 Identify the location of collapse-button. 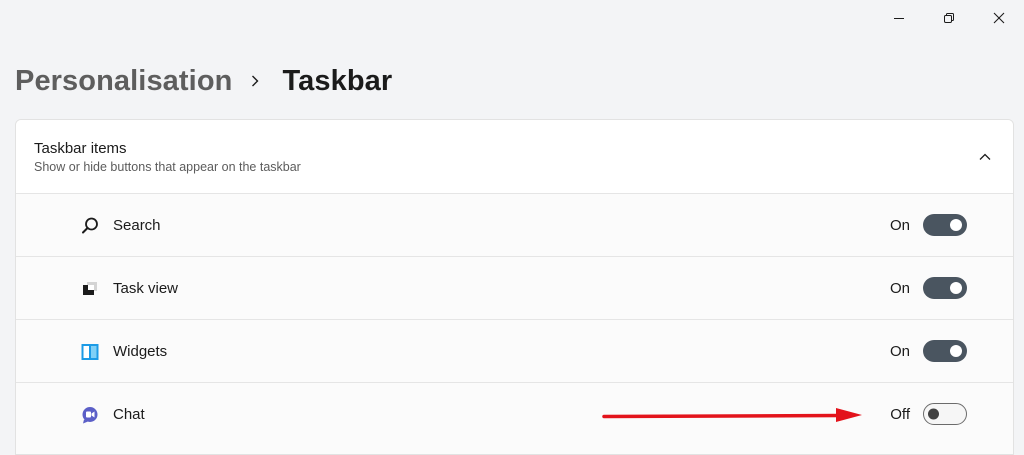
(985, 157).